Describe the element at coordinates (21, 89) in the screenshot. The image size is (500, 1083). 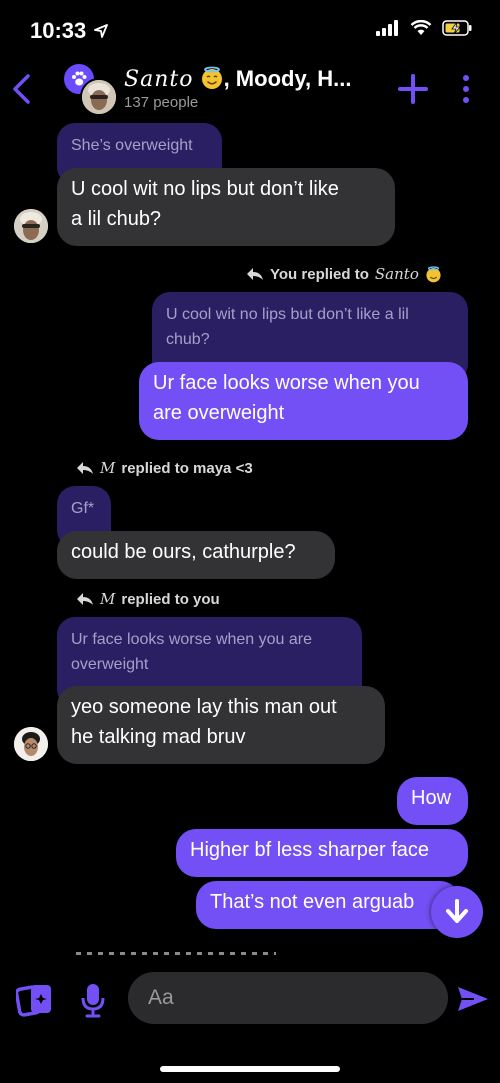
I see `chevron-left-icon` at that location.